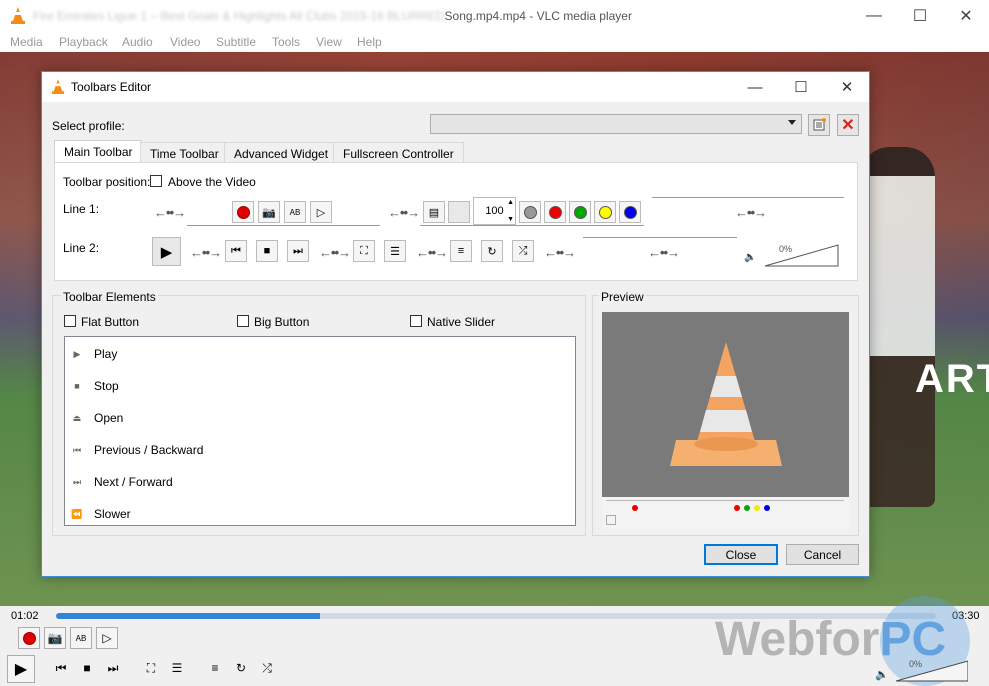  Describe the element at coordinates (100, 514) in the screenshot. I see `list-item-slower: ⏪ Slower` at that location.